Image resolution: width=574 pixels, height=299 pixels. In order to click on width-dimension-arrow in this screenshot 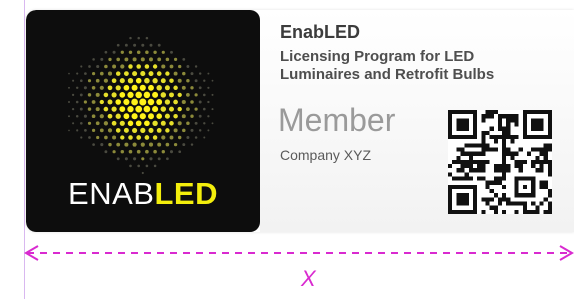, I will do `click(299, 253)`.